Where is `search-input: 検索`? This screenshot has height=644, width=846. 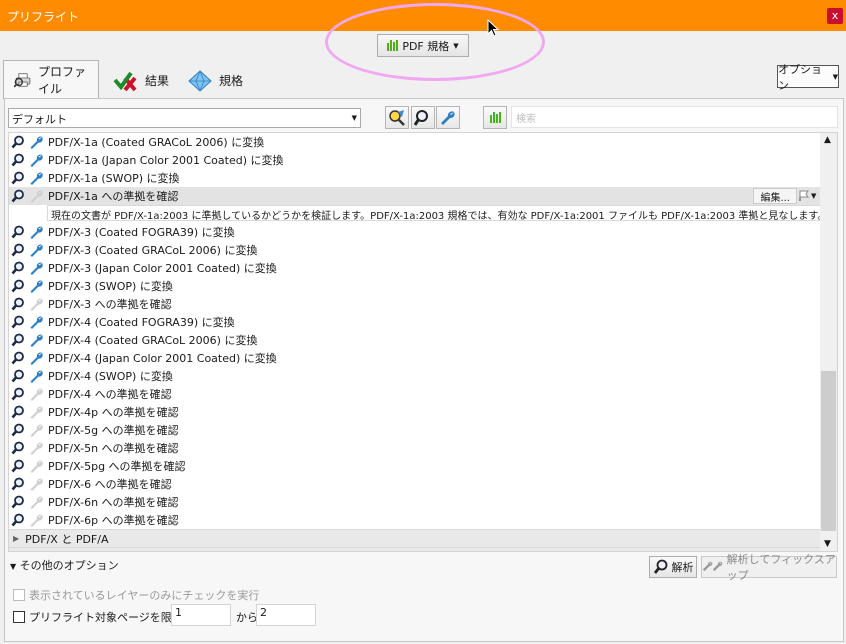
search-input: 検索 is located at coordinates (674, 117).